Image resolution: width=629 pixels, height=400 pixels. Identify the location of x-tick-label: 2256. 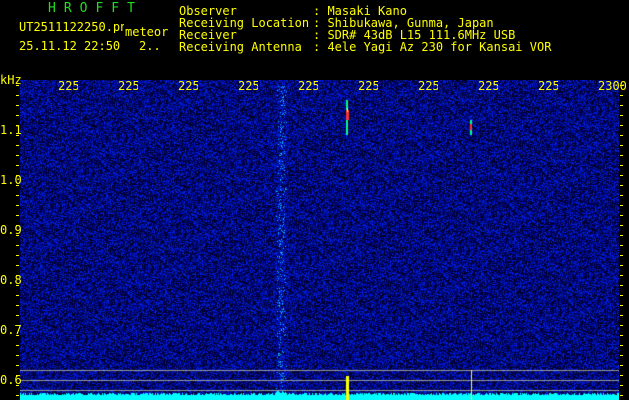
(368, 86).